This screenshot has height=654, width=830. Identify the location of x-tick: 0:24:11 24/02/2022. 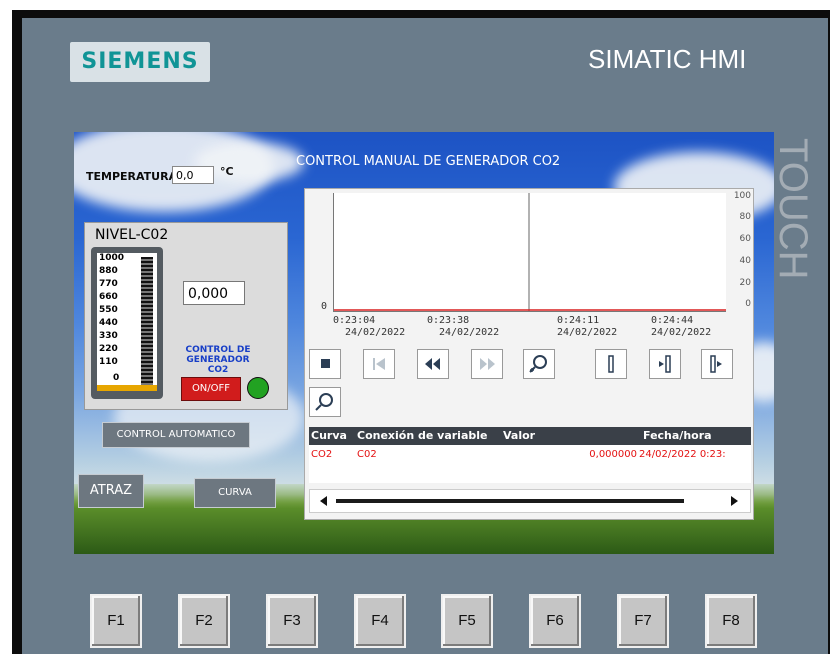
(587, 327).